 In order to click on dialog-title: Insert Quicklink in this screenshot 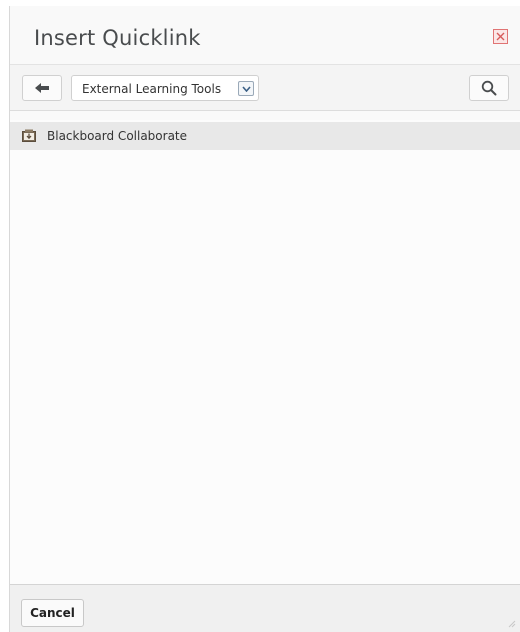, I will do `click(117, 38)`.